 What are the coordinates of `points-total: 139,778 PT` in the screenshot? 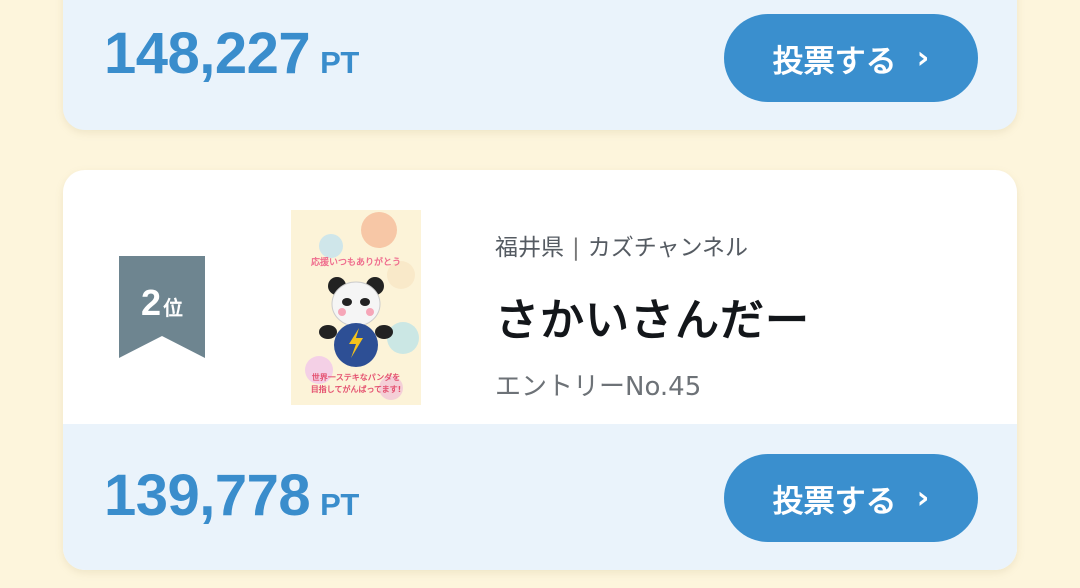 It's located at (231, 495).